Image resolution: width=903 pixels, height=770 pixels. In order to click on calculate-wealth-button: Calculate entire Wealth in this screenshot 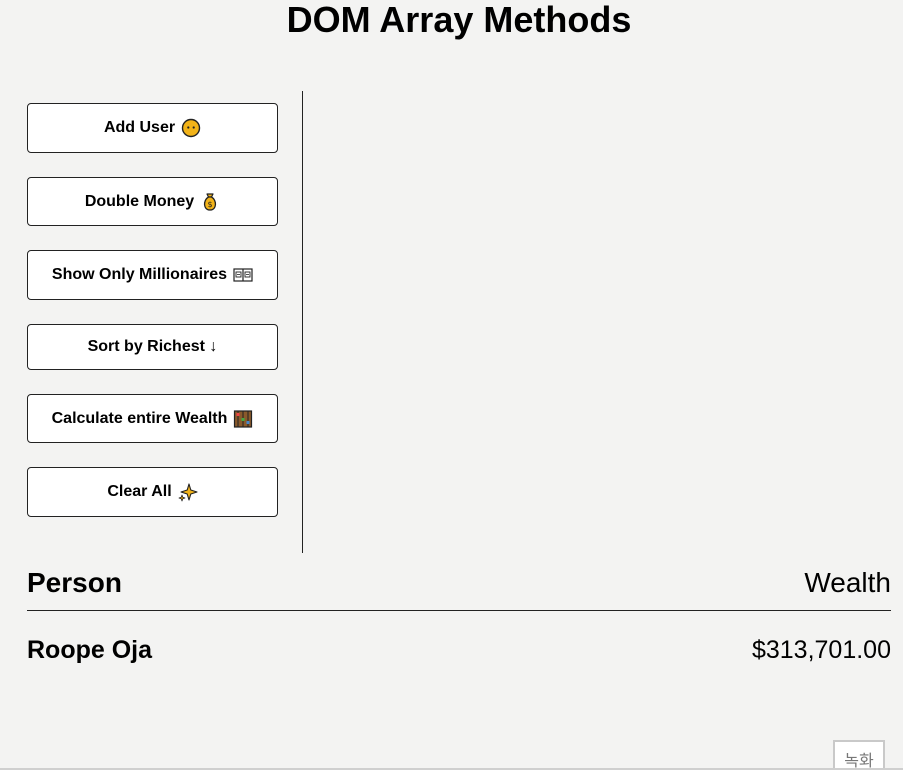, I will do `click(152, 418)`.